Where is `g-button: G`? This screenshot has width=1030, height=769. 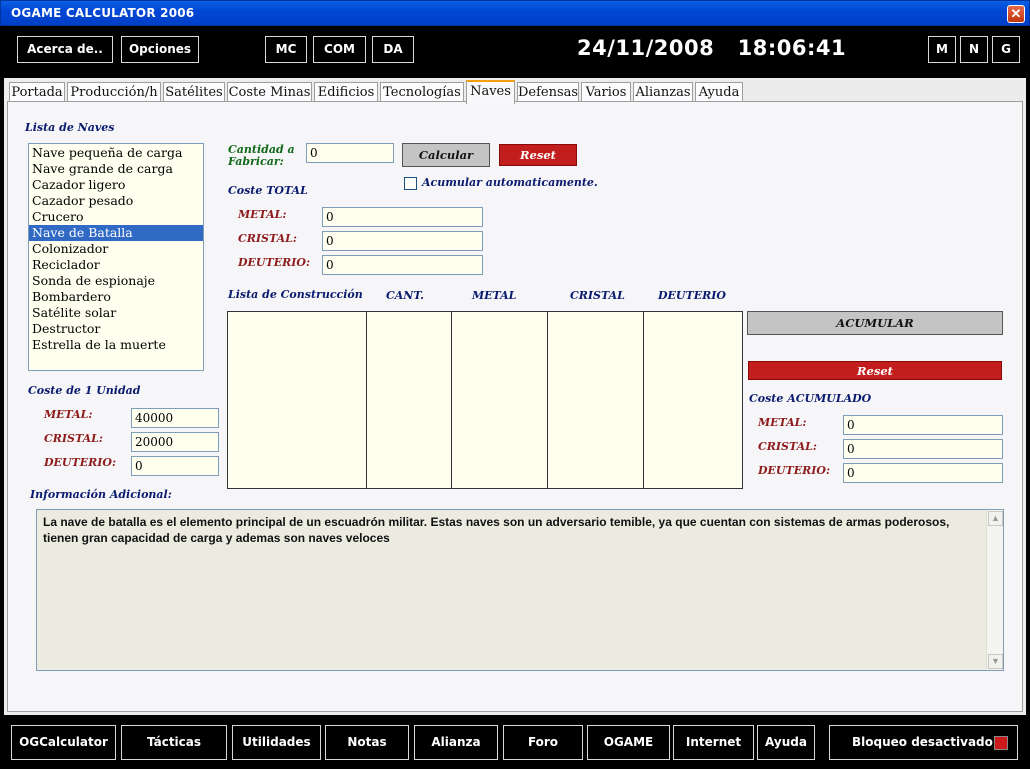 g-button: G is located at coordinates (1006, 49).